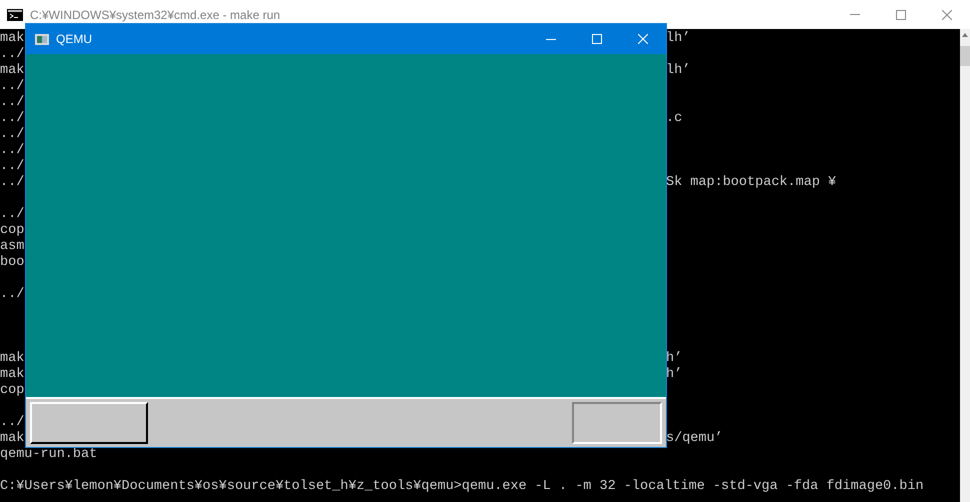 This screenshot has width=970, height=502. Describe the element at coordinates (49, 454) in the screenshot. I see `console-text: qemu-run.bat` at that location.